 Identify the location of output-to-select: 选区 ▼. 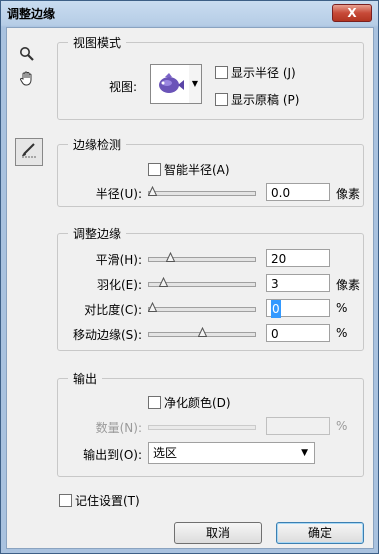
(231, 453).